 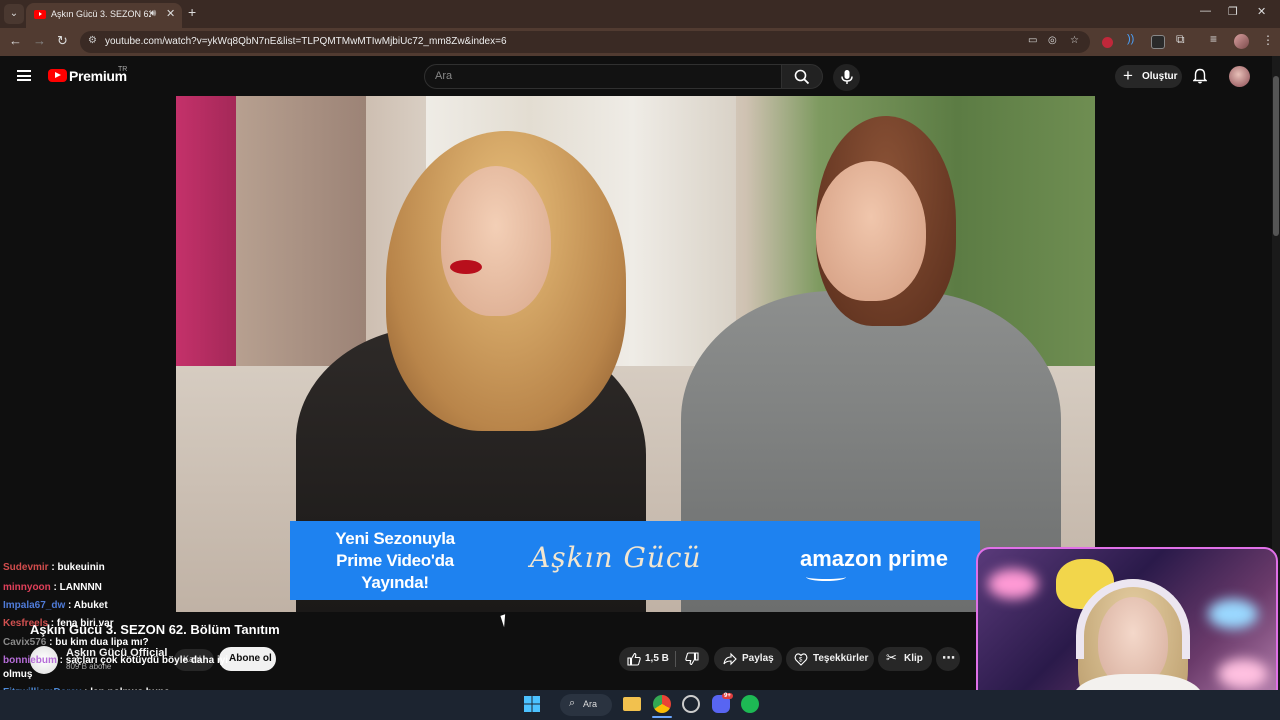 What do you see at coordinates (102, 642) in the screenshot?
I see `chat-text: bu kim dua lipa mı?` at bounding box center [102, 642].